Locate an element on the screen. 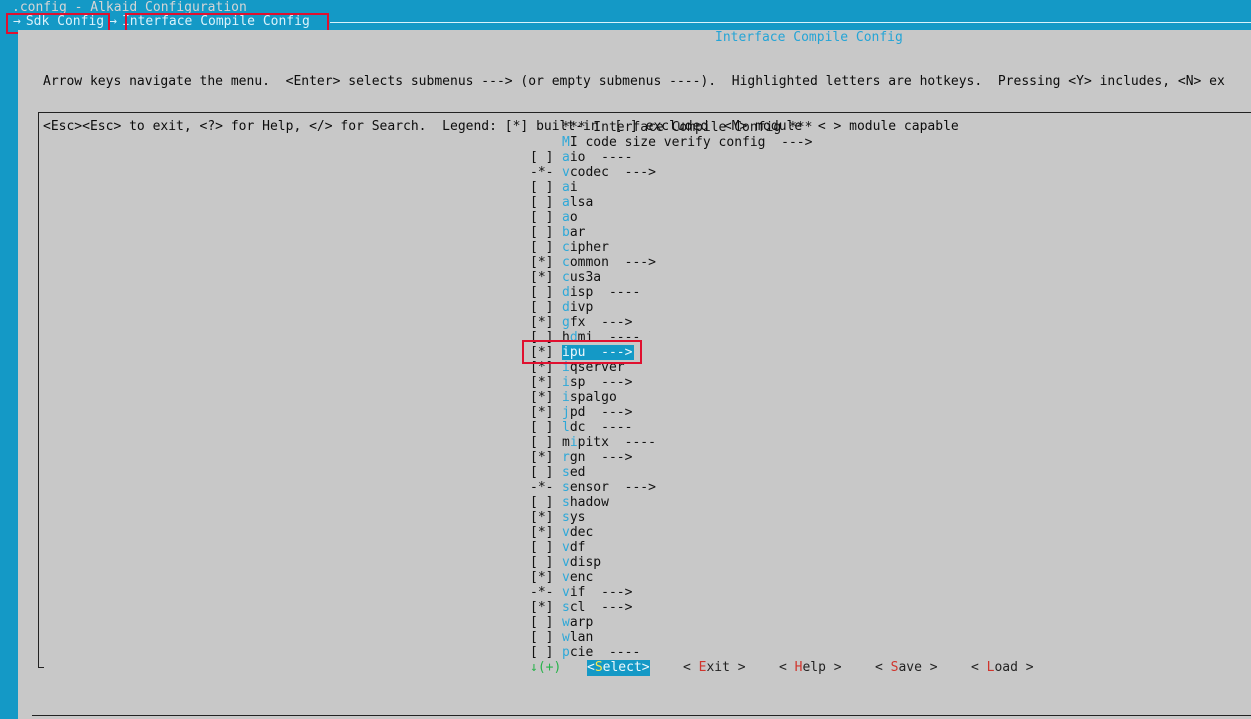 This screenshot has width=1251, height=719. load-button: < Load > is located at coordinates (1002, 668).